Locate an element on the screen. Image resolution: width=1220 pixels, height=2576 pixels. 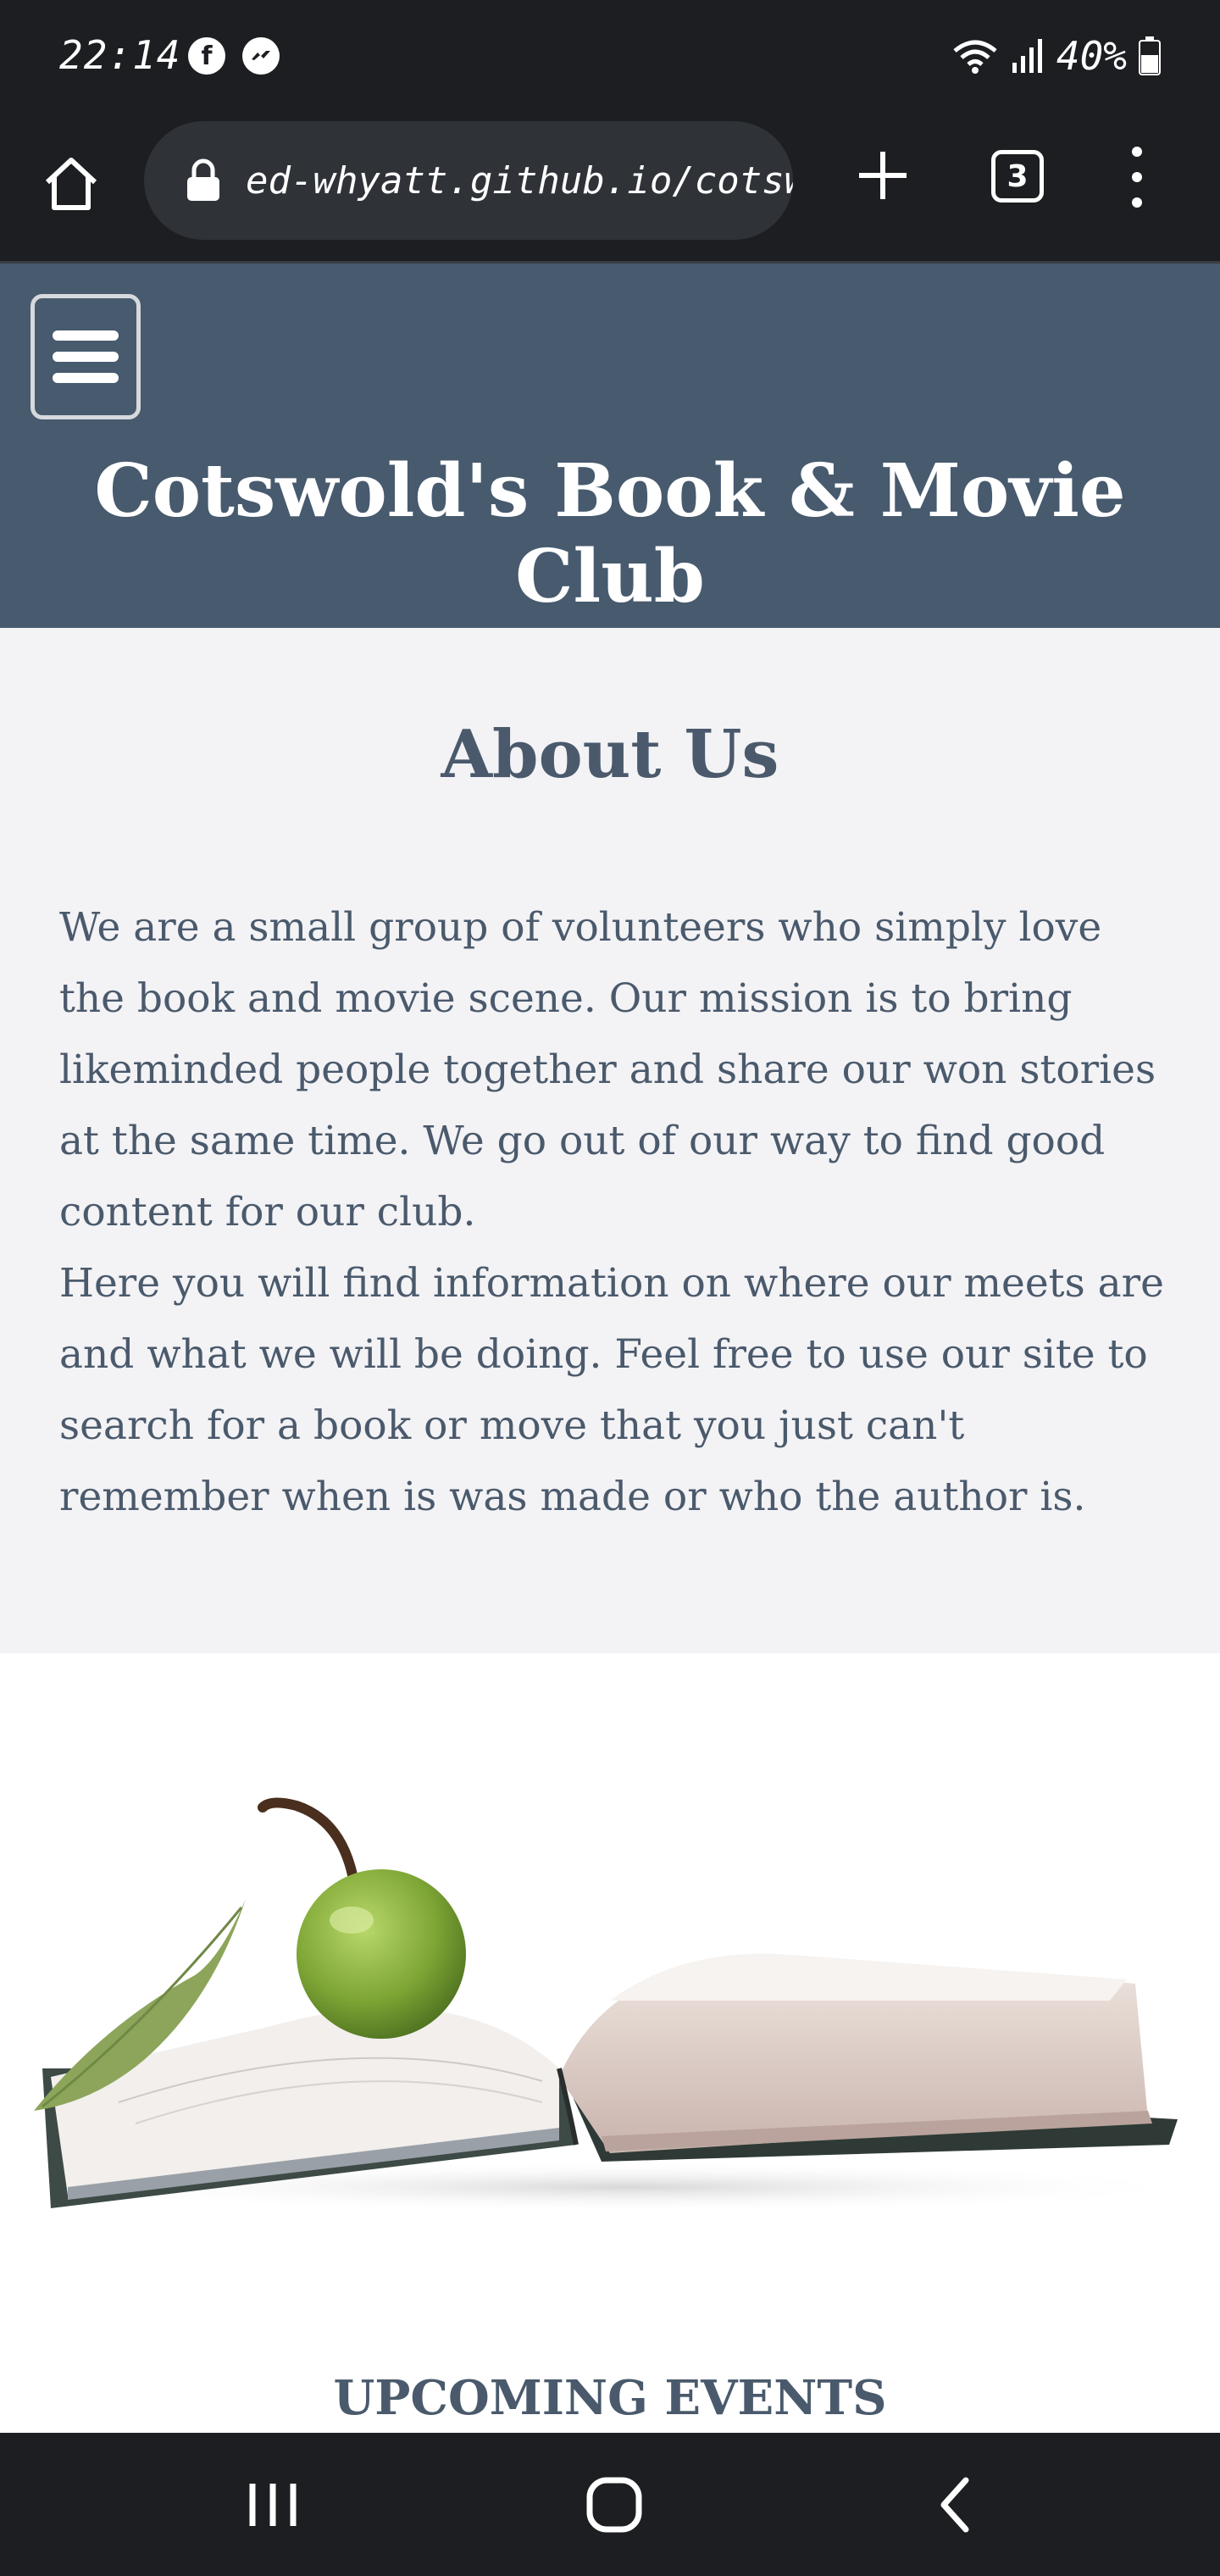
new-tab-icon is located at coordinates (882, 175).